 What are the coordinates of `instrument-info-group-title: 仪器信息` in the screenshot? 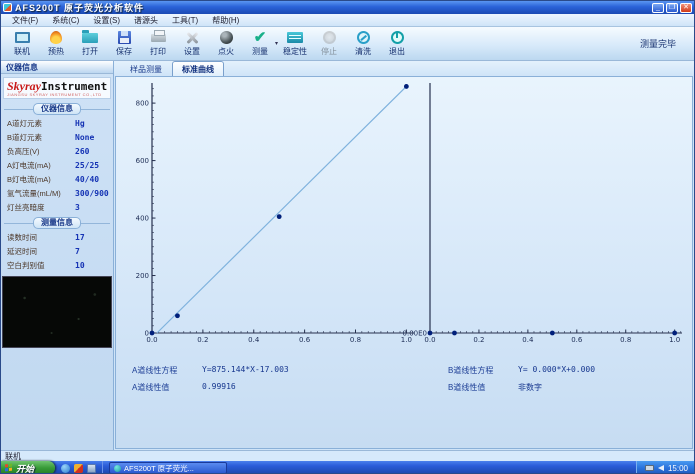 It's located at (57, 109).